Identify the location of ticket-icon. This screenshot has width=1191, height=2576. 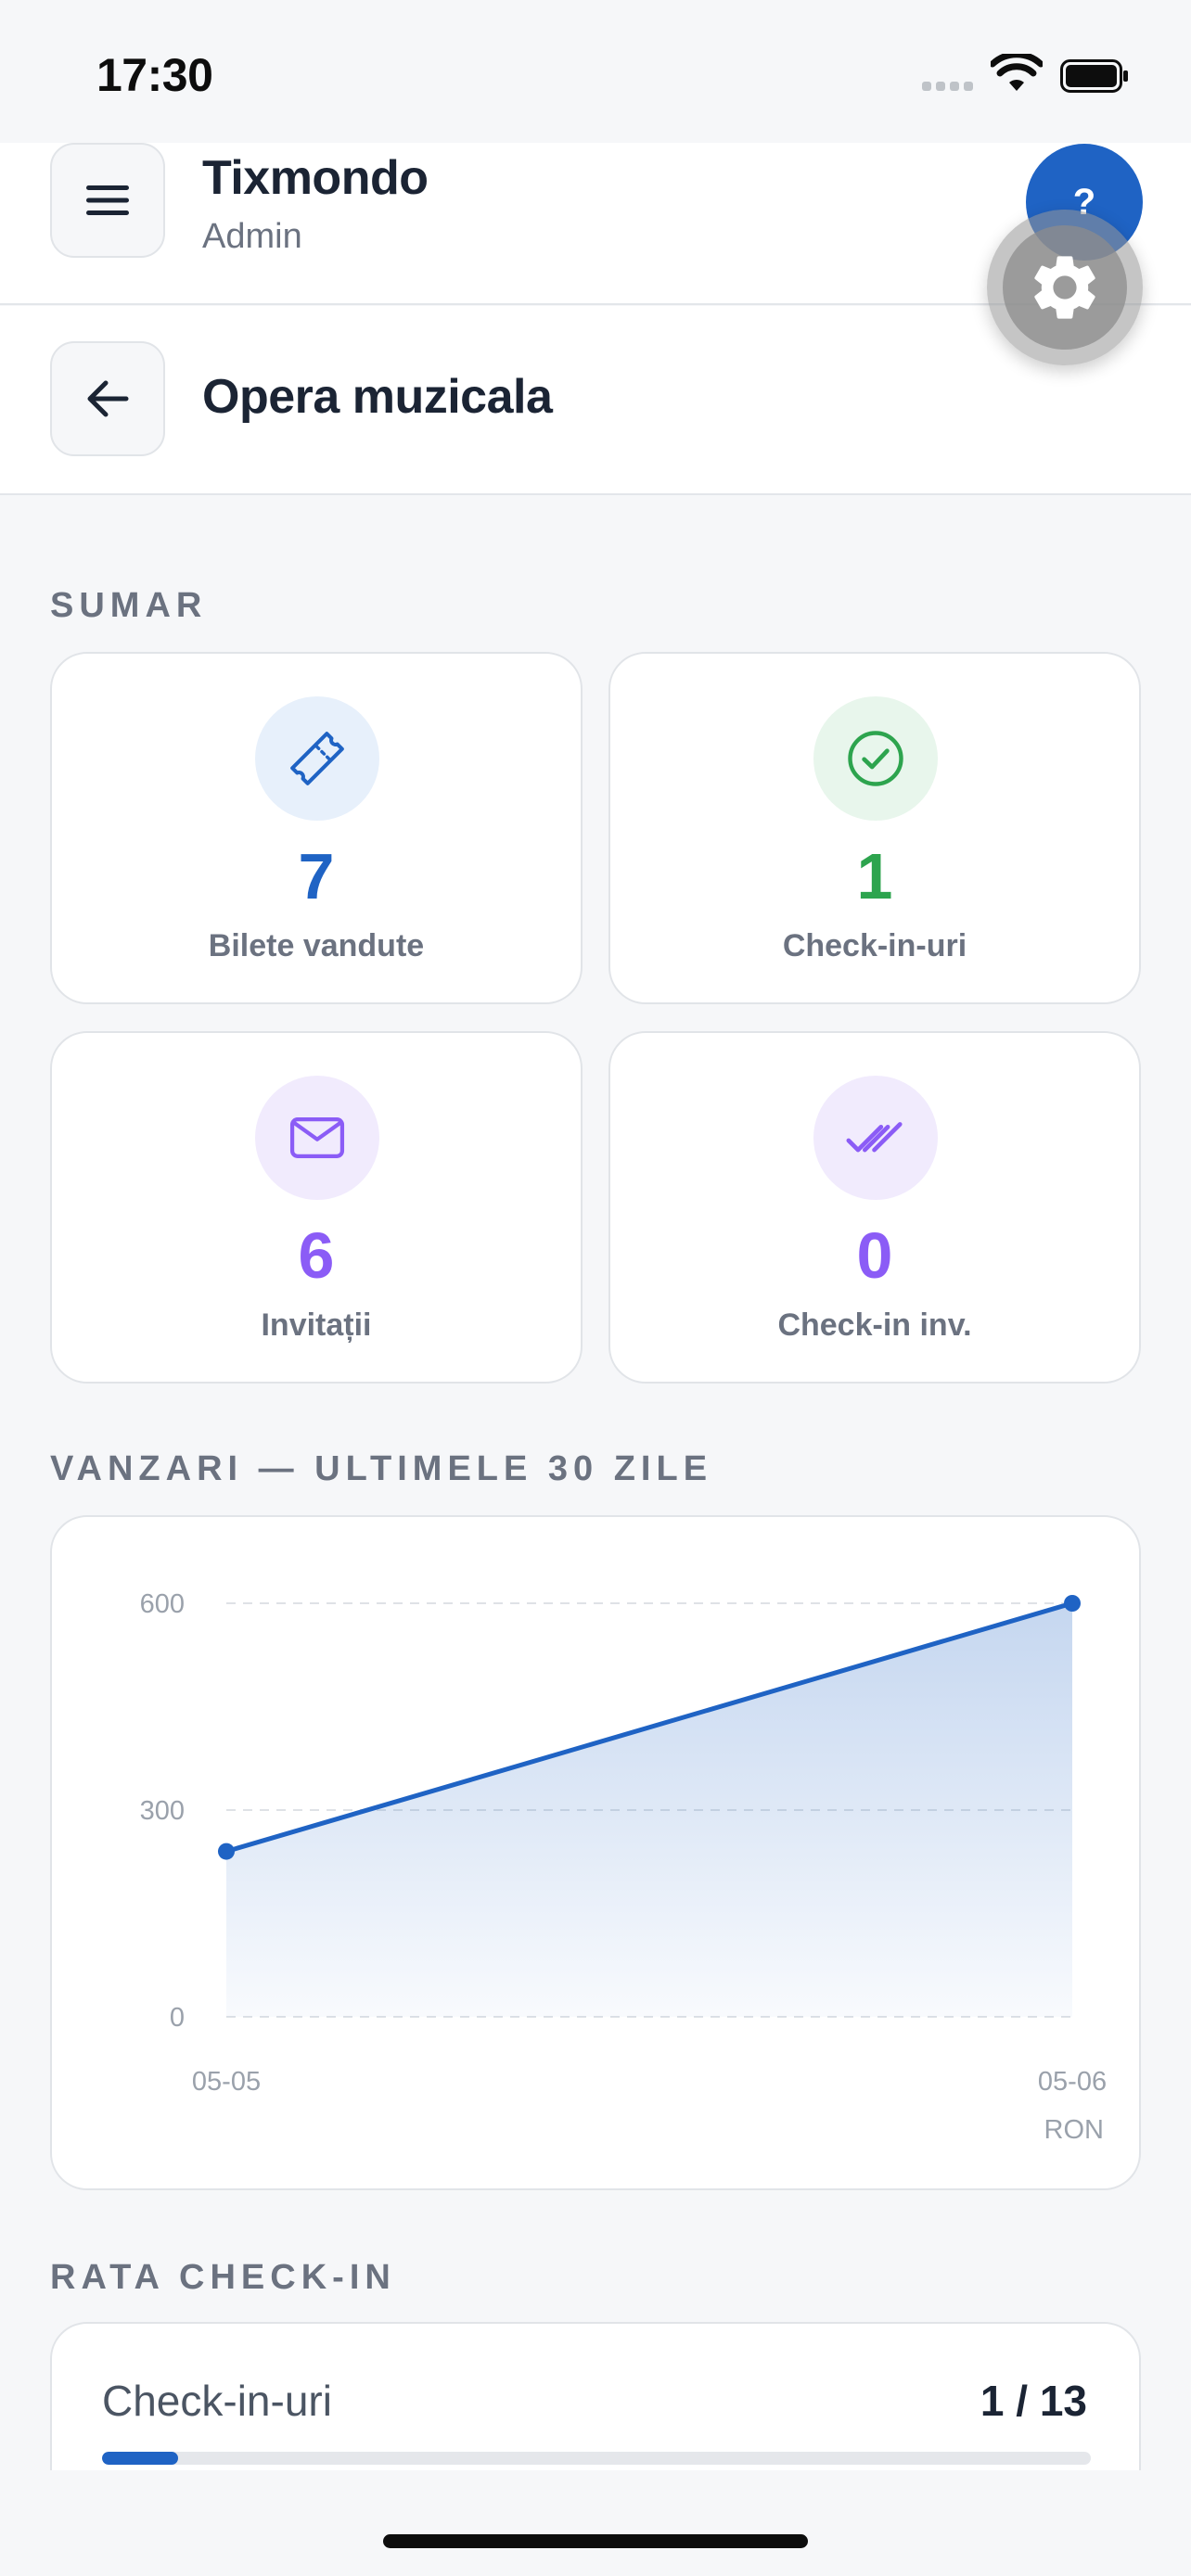
(317, 759).